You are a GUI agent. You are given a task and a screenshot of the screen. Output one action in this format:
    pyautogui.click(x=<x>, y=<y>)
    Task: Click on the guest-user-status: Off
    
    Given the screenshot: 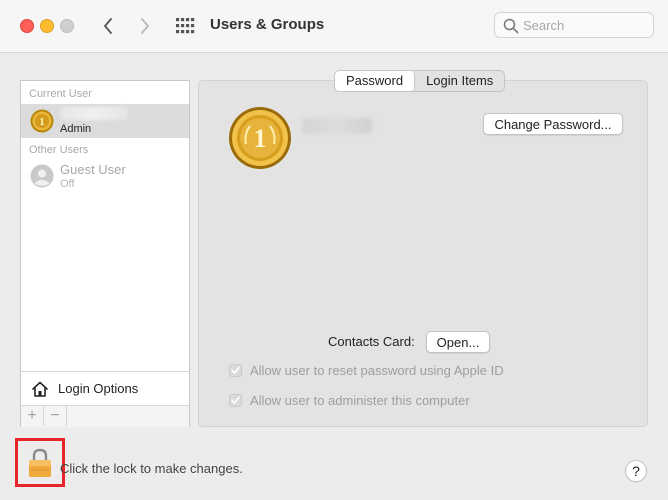 What is the action you would take?
    pyautogui.click(x=67, y=184)
    